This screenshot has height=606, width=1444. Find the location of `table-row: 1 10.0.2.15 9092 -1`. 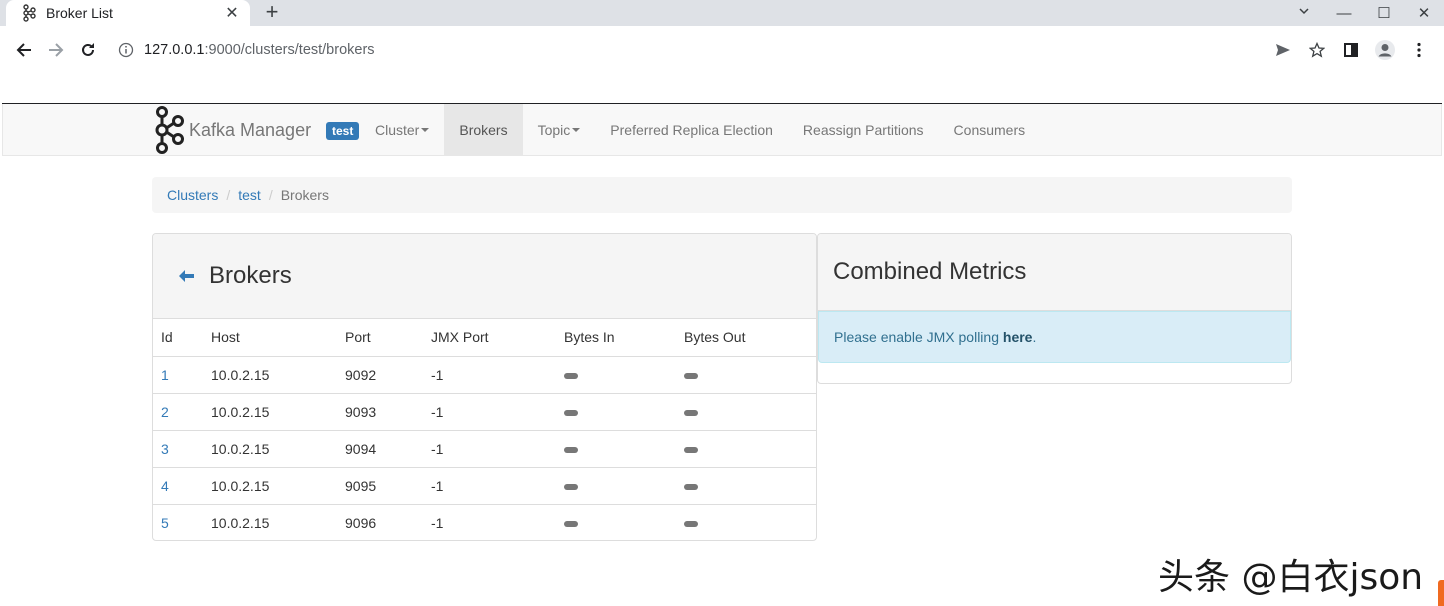

table-row: 1 10.0.2.15 9092 -1 is located at coordinates (484, 374).